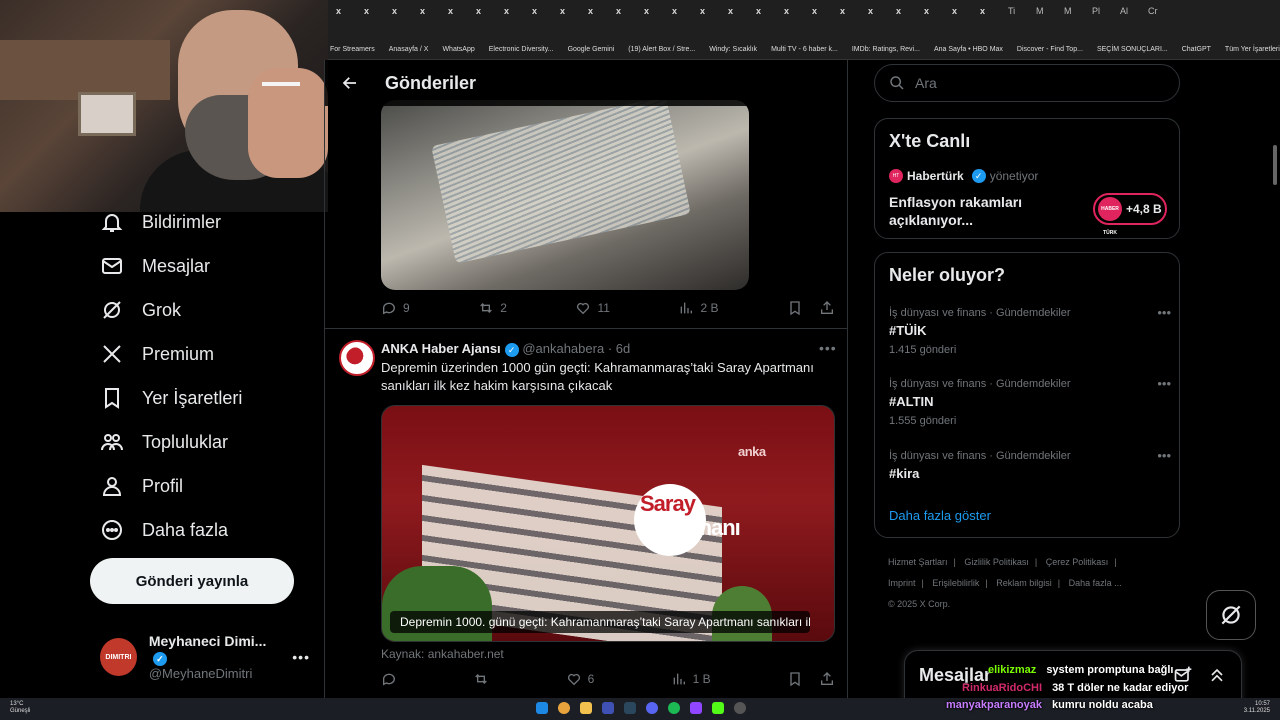 Image resolution: width=1280 pixels, height=720 pixels. Describe the element at coordinates (301, 657) in the screenshot. I see `more-dots-icon: •••` at that location.